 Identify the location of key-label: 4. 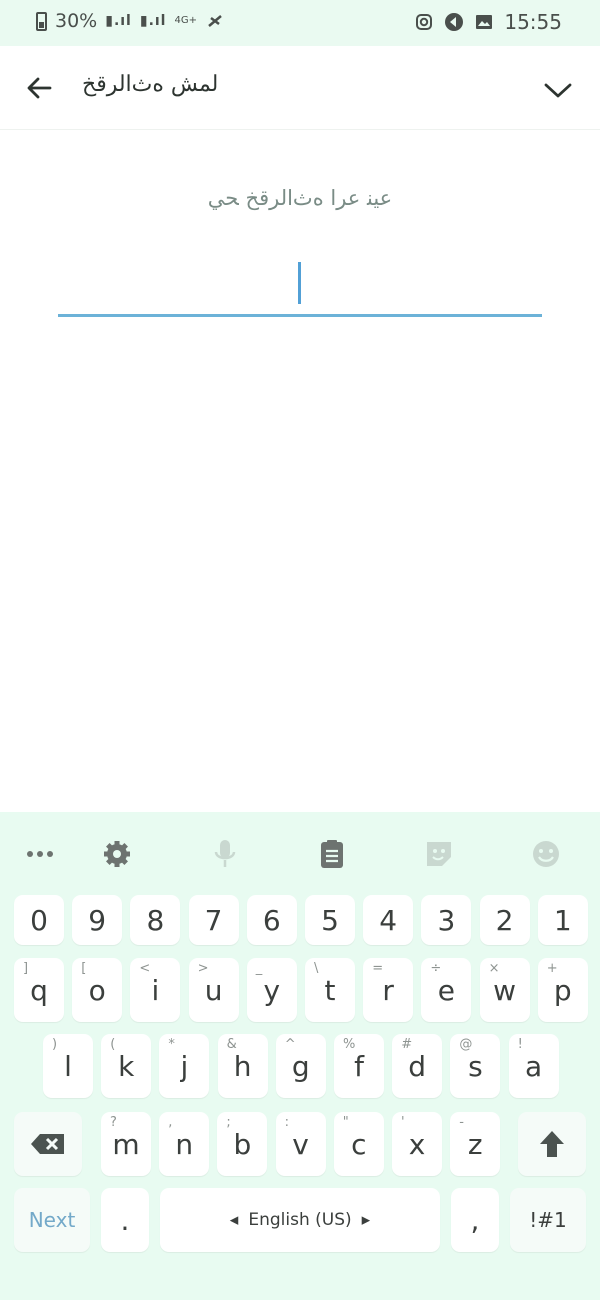
(388, 920).